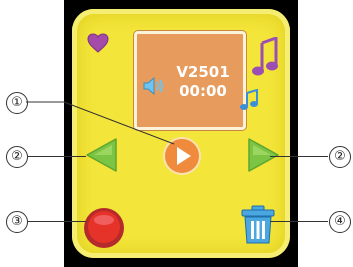 This screenshot has width=353, height=267. I want to click on delete-button, so click(258, 225).